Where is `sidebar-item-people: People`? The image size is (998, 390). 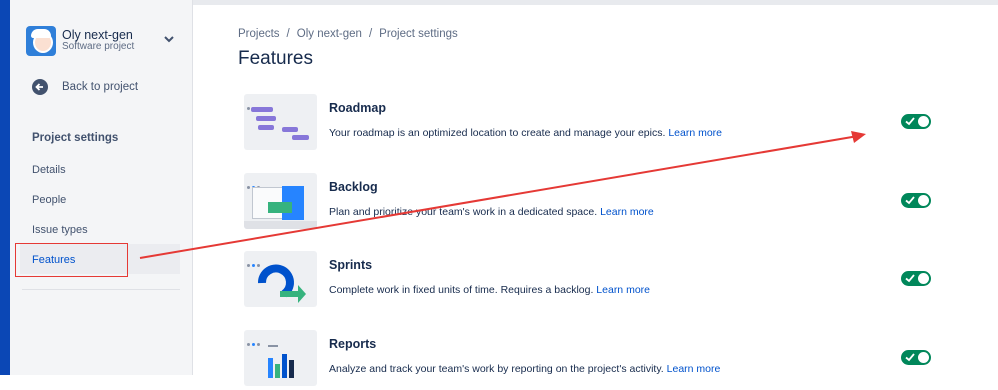
sidebar-item-people: People is located at coordinates (49, 200).